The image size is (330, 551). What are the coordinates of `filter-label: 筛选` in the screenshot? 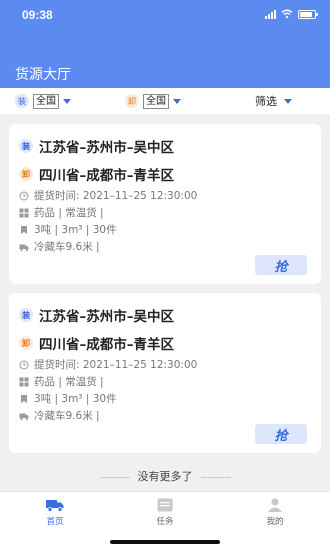 It's located at (266, 101).